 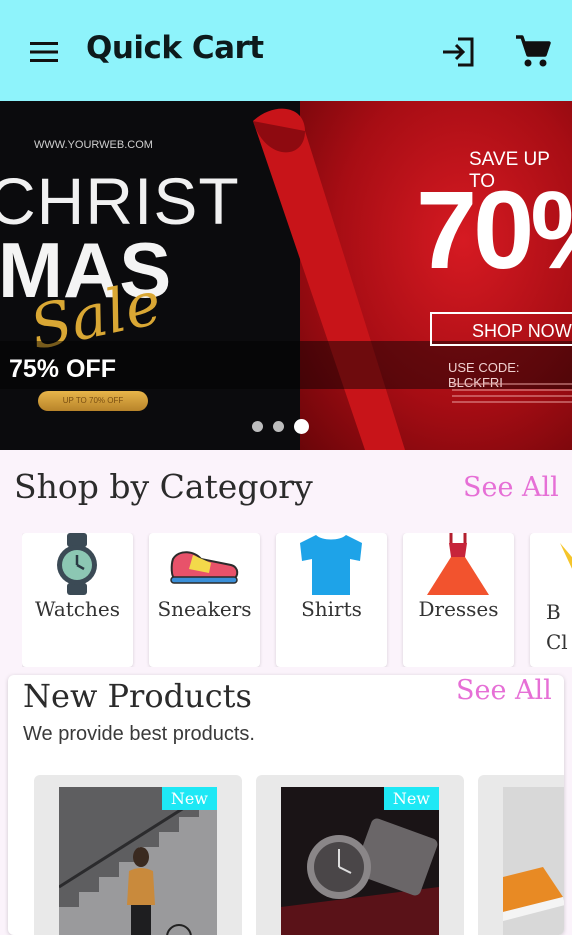 What do you see at coordinates (77, 609) in the screenshot?
I see `category-label: Watches` at bounding box center [77, 609].